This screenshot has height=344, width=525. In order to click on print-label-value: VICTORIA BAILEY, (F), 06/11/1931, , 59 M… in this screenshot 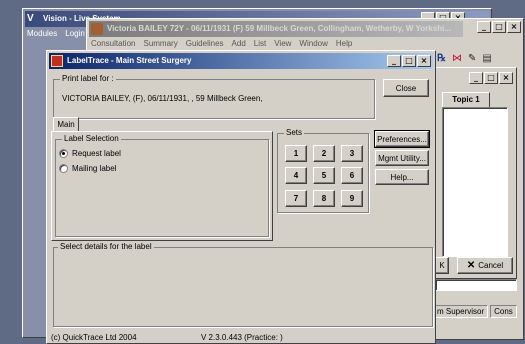, I will do `click(162, 98)`.